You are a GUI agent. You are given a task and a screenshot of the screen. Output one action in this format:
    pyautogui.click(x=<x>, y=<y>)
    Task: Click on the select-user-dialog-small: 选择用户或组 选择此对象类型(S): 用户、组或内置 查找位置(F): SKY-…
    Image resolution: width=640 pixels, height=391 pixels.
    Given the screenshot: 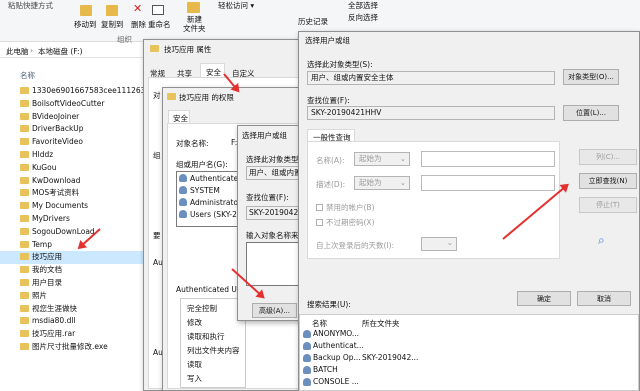 What is the action you would take?
    pyautogui.click(x=274, y=223)
    